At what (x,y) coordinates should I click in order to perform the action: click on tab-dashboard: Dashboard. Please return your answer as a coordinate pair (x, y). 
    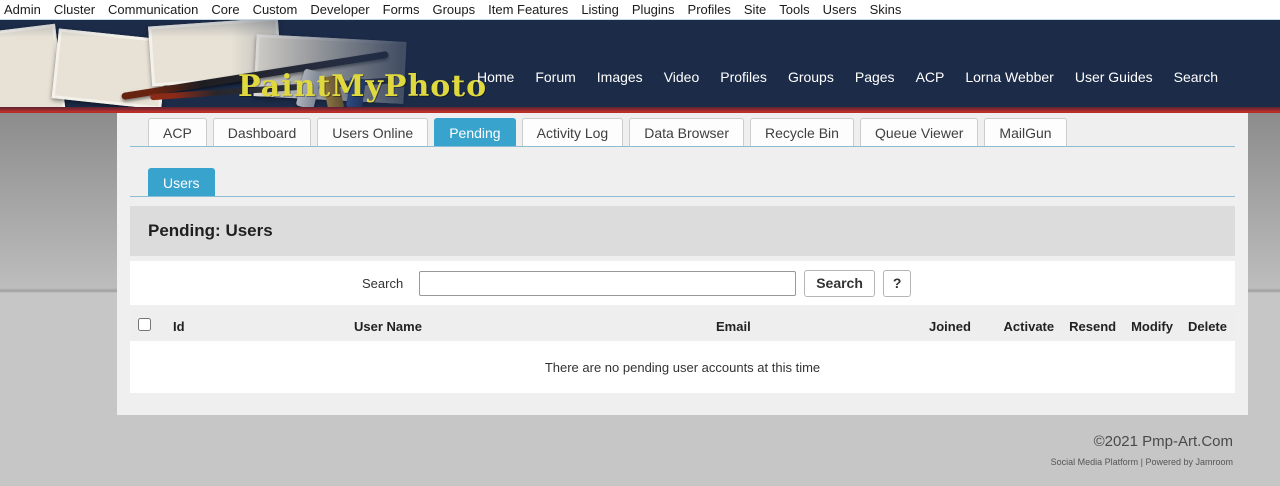
    Looking at the image, I should click on (262, 132).